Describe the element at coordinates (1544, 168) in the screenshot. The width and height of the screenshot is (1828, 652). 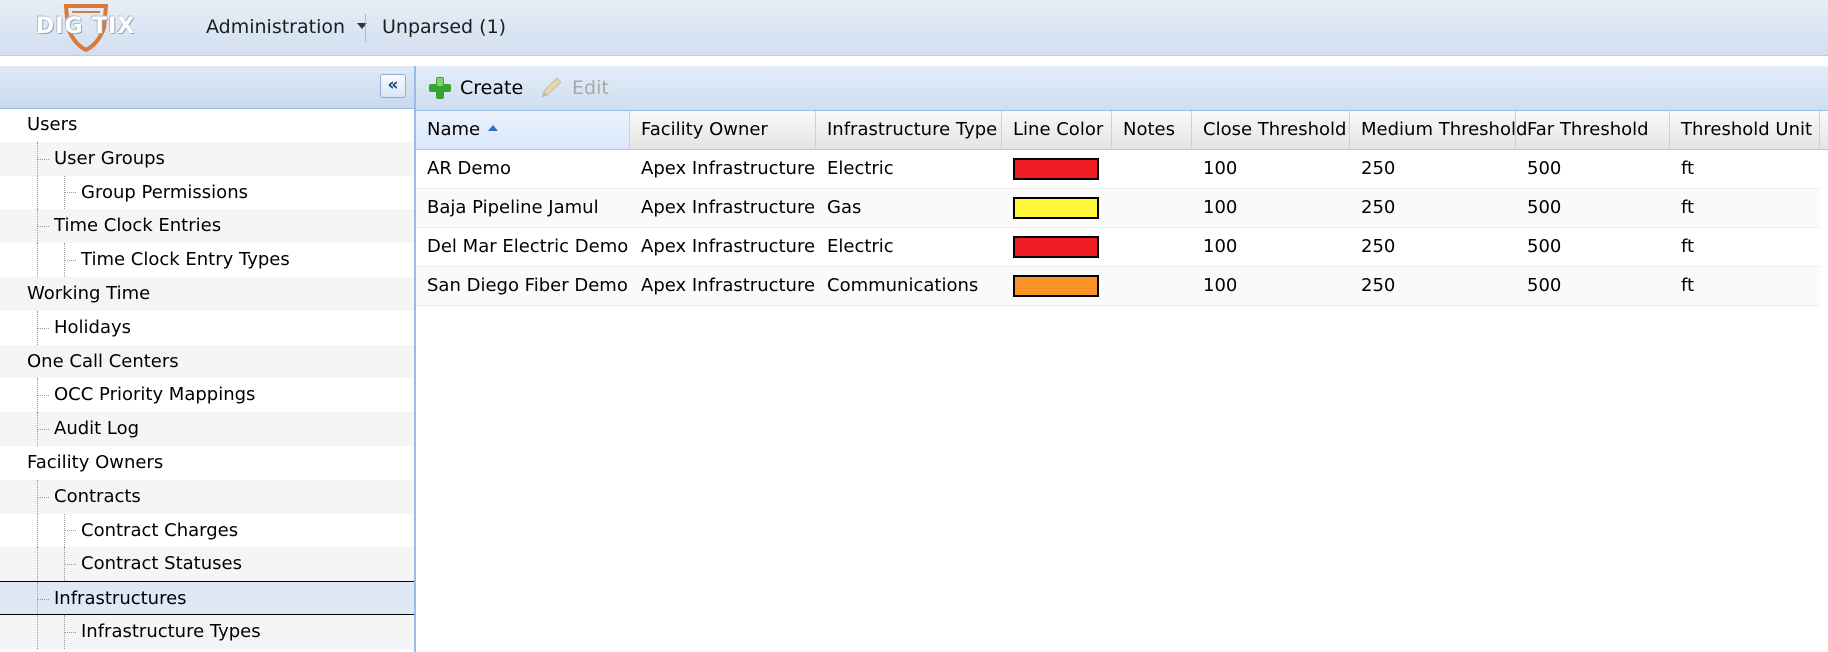
I see `cell-far: 500` at that location.